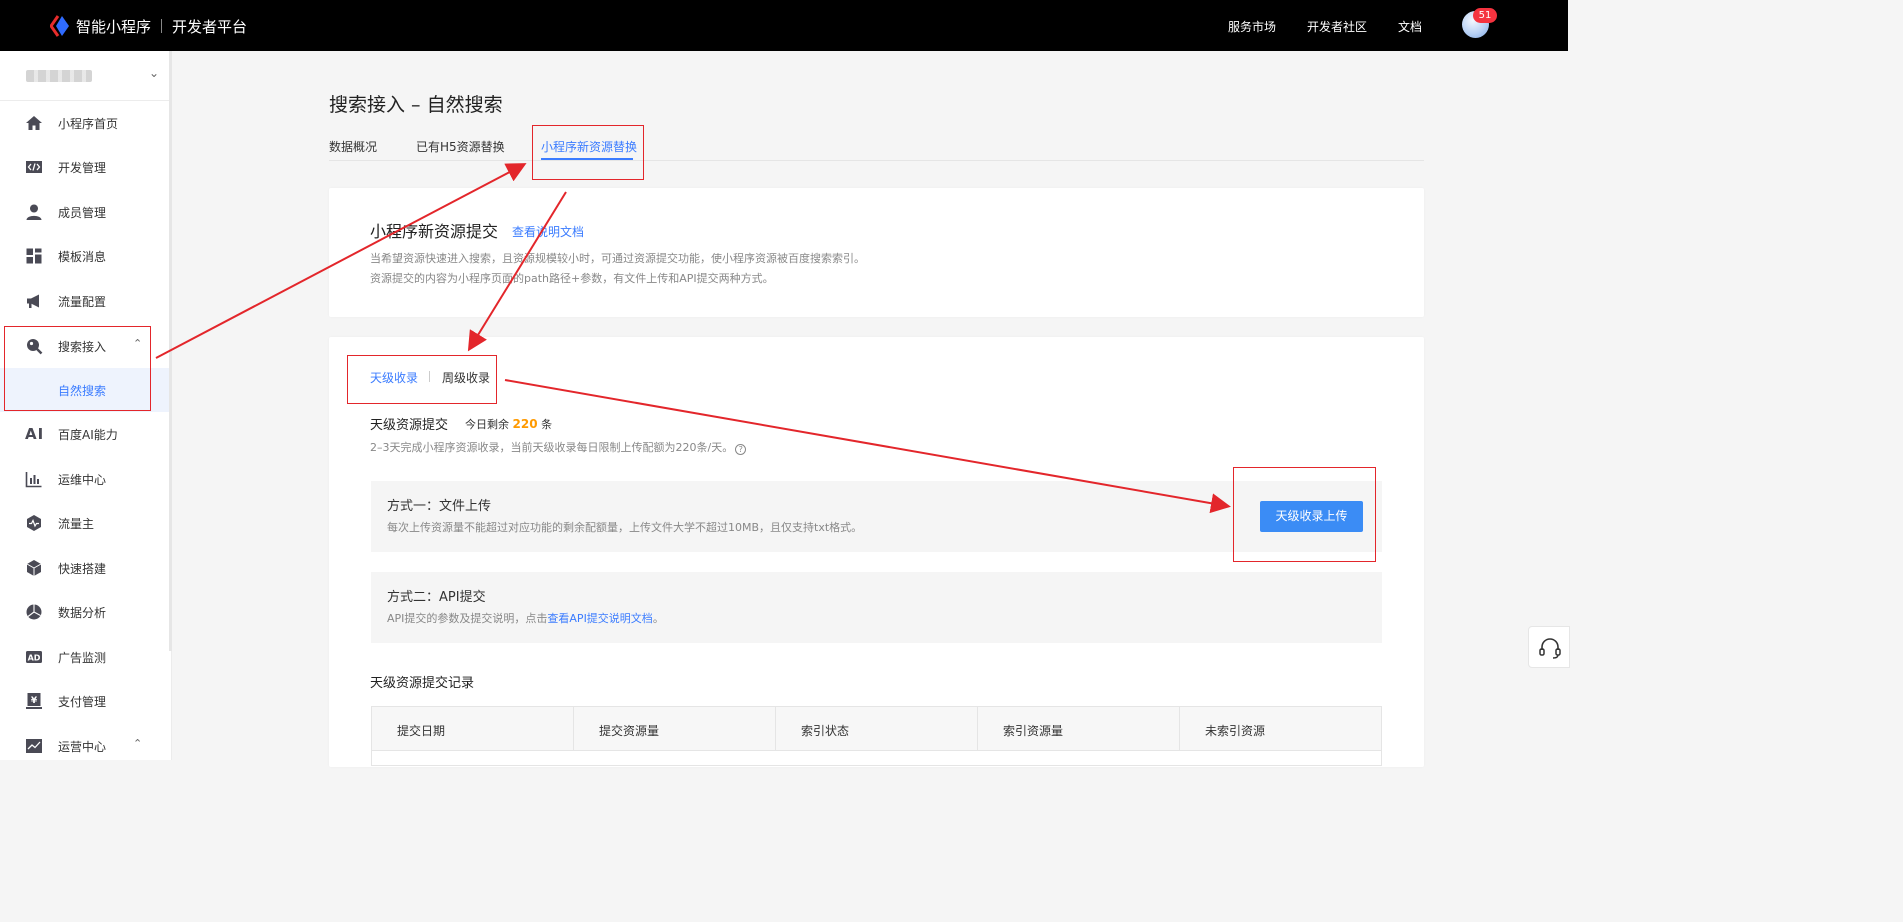 Image resolution: width=1903 pixels, height=922 pixels. Describe the element at coordinates (162, 26) in the screenshot. I see `brand-divider` at that location.